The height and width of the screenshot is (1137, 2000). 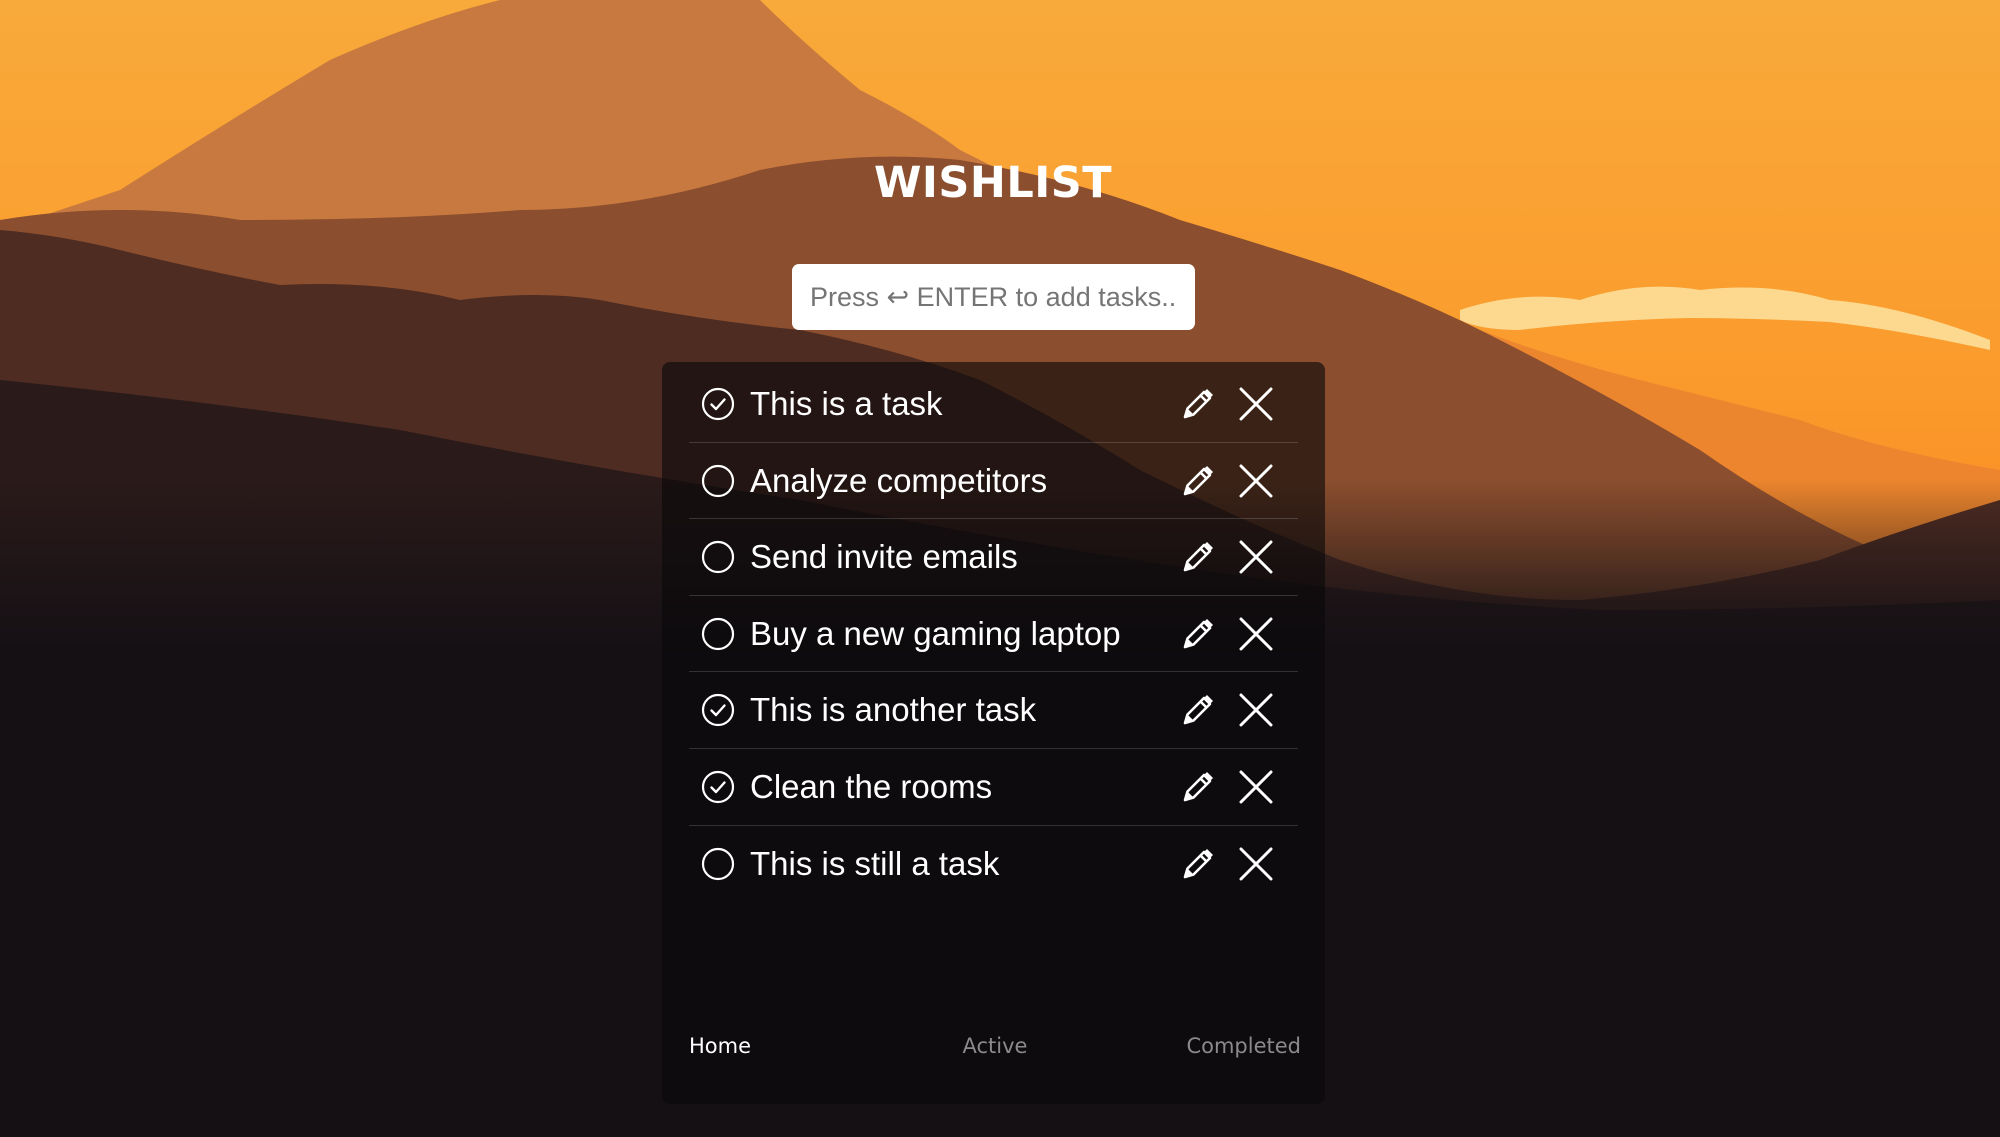 I want to click on task-label: This is a task, so click(x=846, y=403).